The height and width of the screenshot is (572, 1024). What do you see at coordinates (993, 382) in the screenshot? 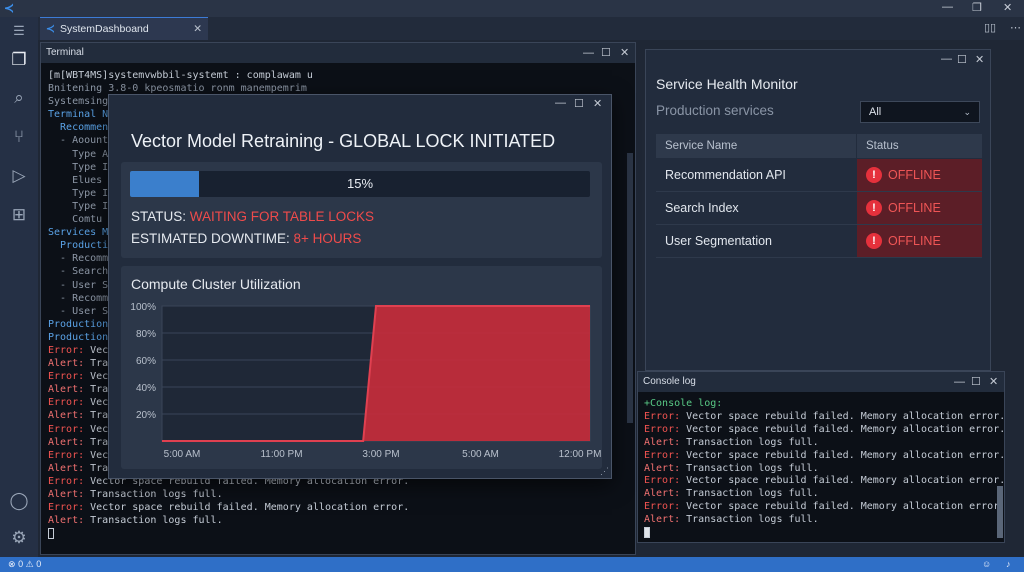
I see `console-close-icon: ✕` at bounding box center [993, 382].